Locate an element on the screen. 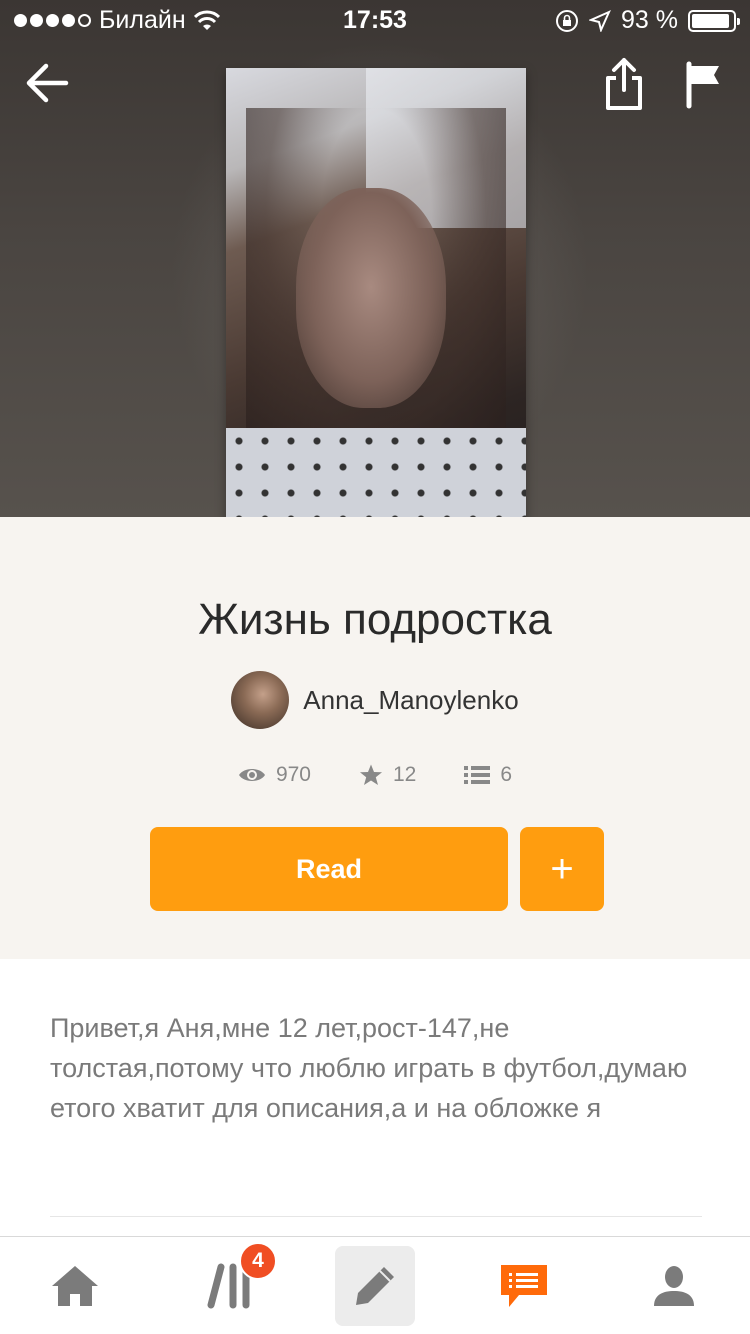  home-icon is located at coordinates (75, 1286).